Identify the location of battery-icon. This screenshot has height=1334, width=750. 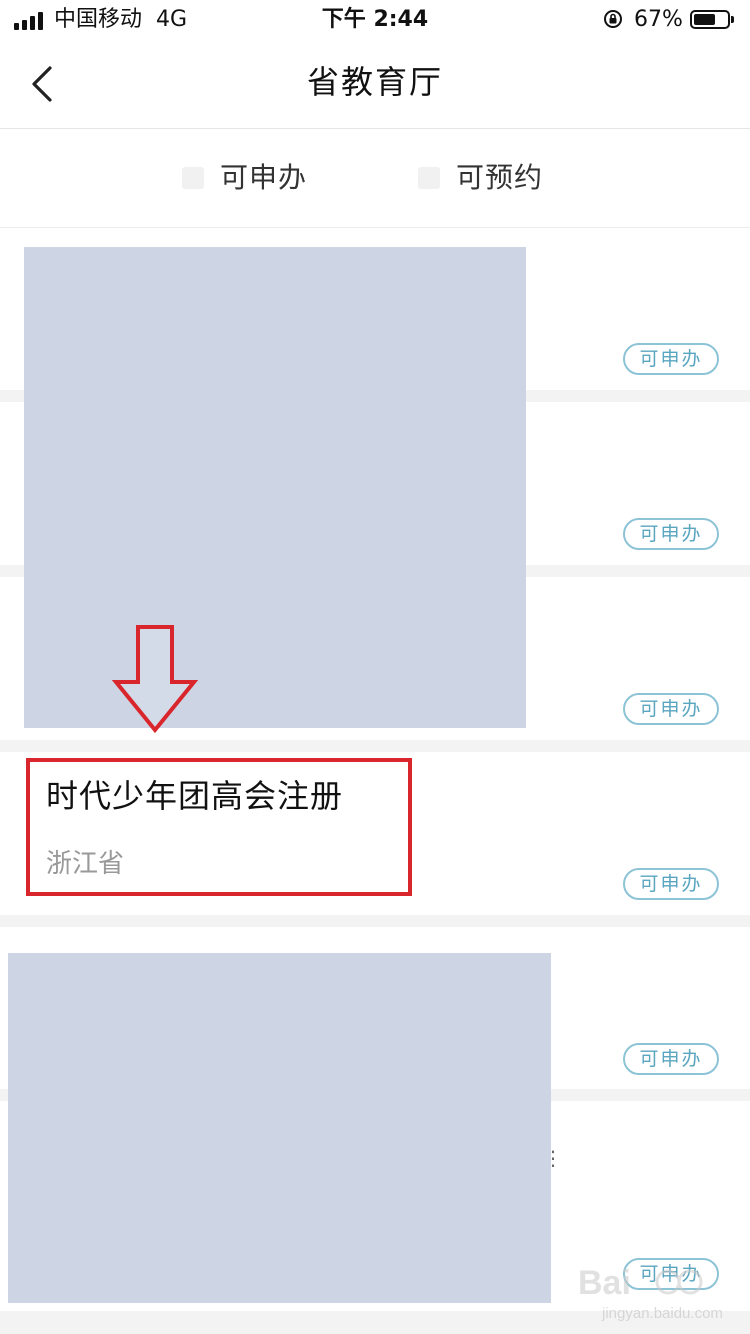
(710, 19).